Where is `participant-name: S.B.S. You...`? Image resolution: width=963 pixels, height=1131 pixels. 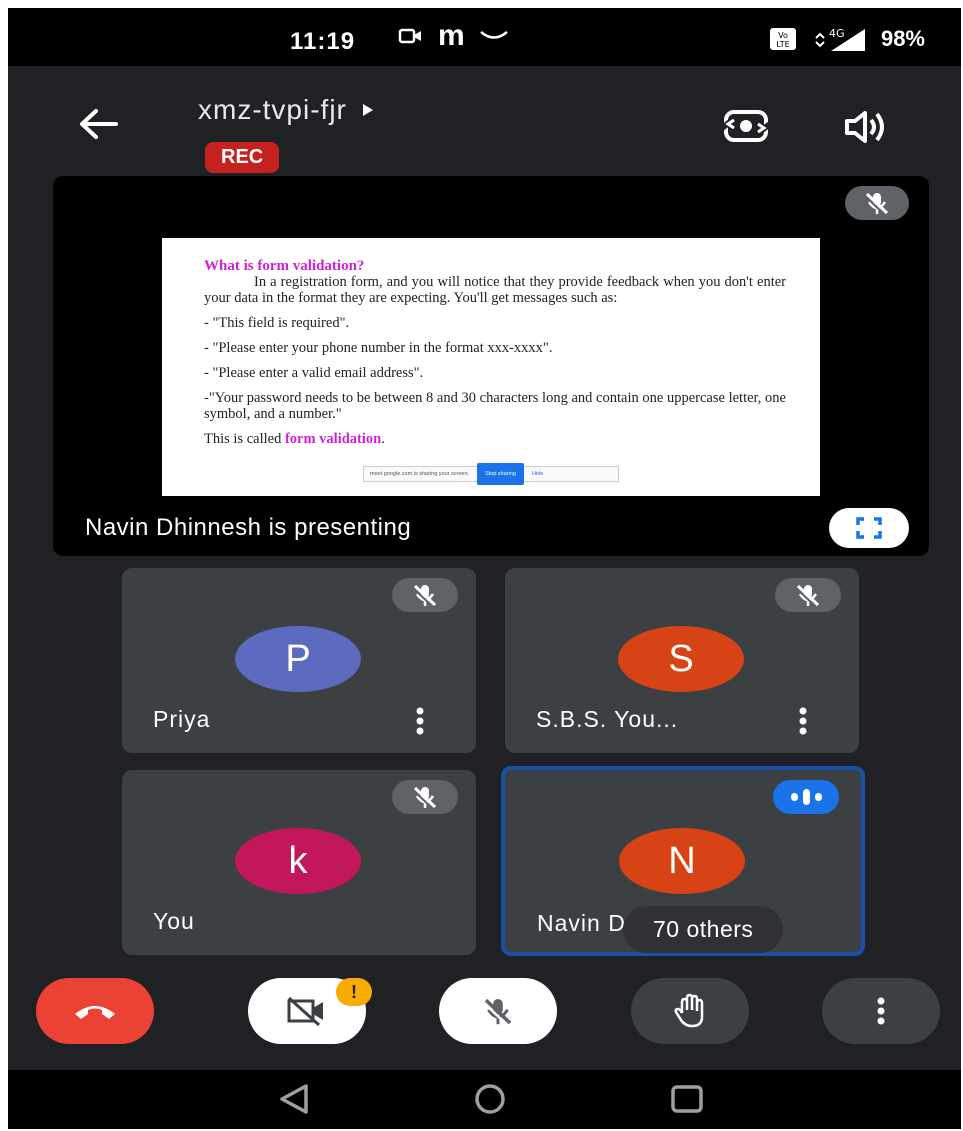
participant-name: S.B.S. You... is located at coordinates (607, 719).